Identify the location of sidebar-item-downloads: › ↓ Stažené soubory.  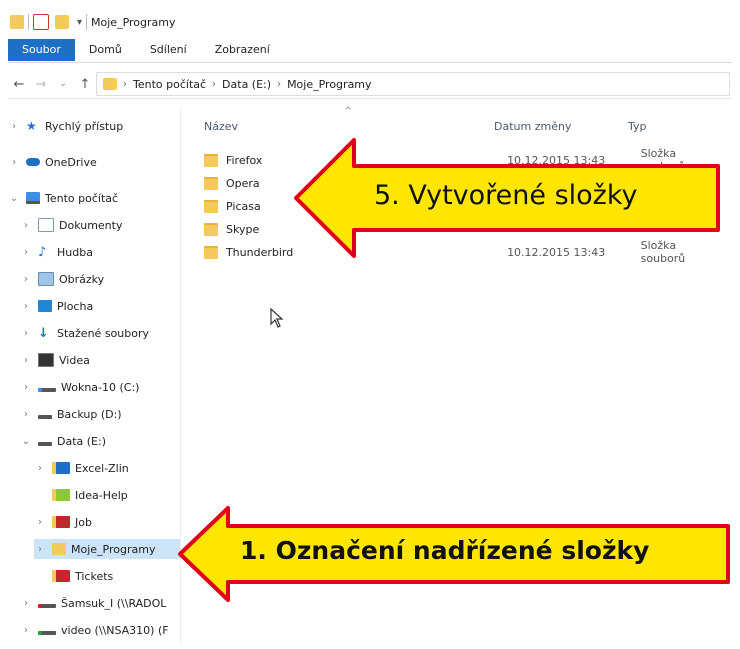
(84, 333).